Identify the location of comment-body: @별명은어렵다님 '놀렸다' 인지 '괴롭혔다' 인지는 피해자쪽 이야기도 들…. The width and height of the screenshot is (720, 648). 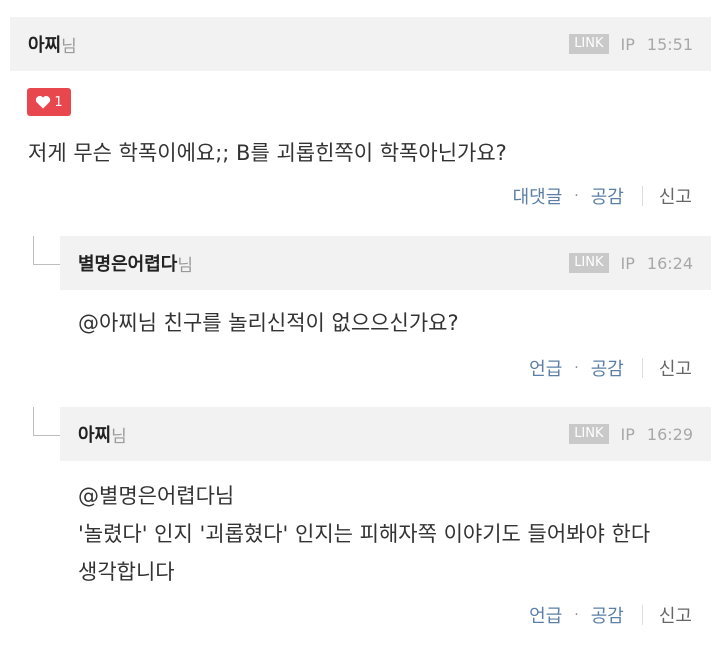
(364, 534).